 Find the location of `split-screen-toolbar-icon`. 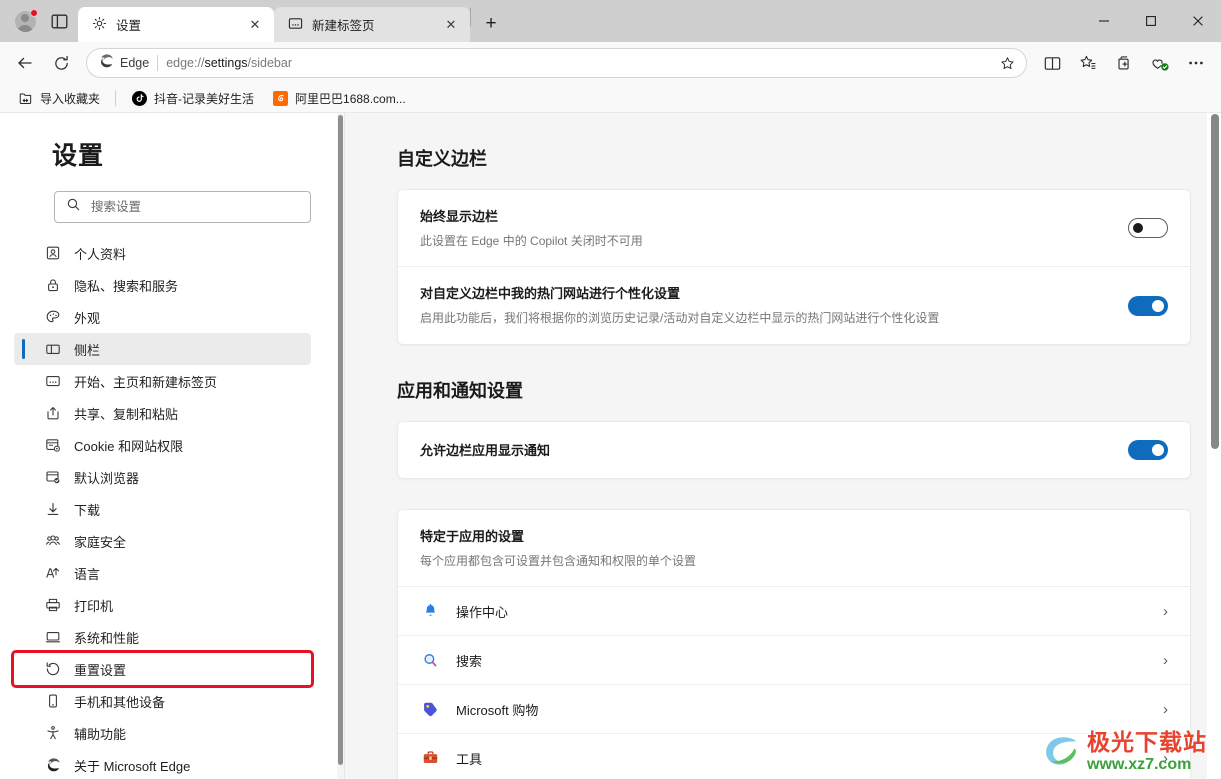

split-screen-toolbar-icon is located at coordinates (1052, 63).